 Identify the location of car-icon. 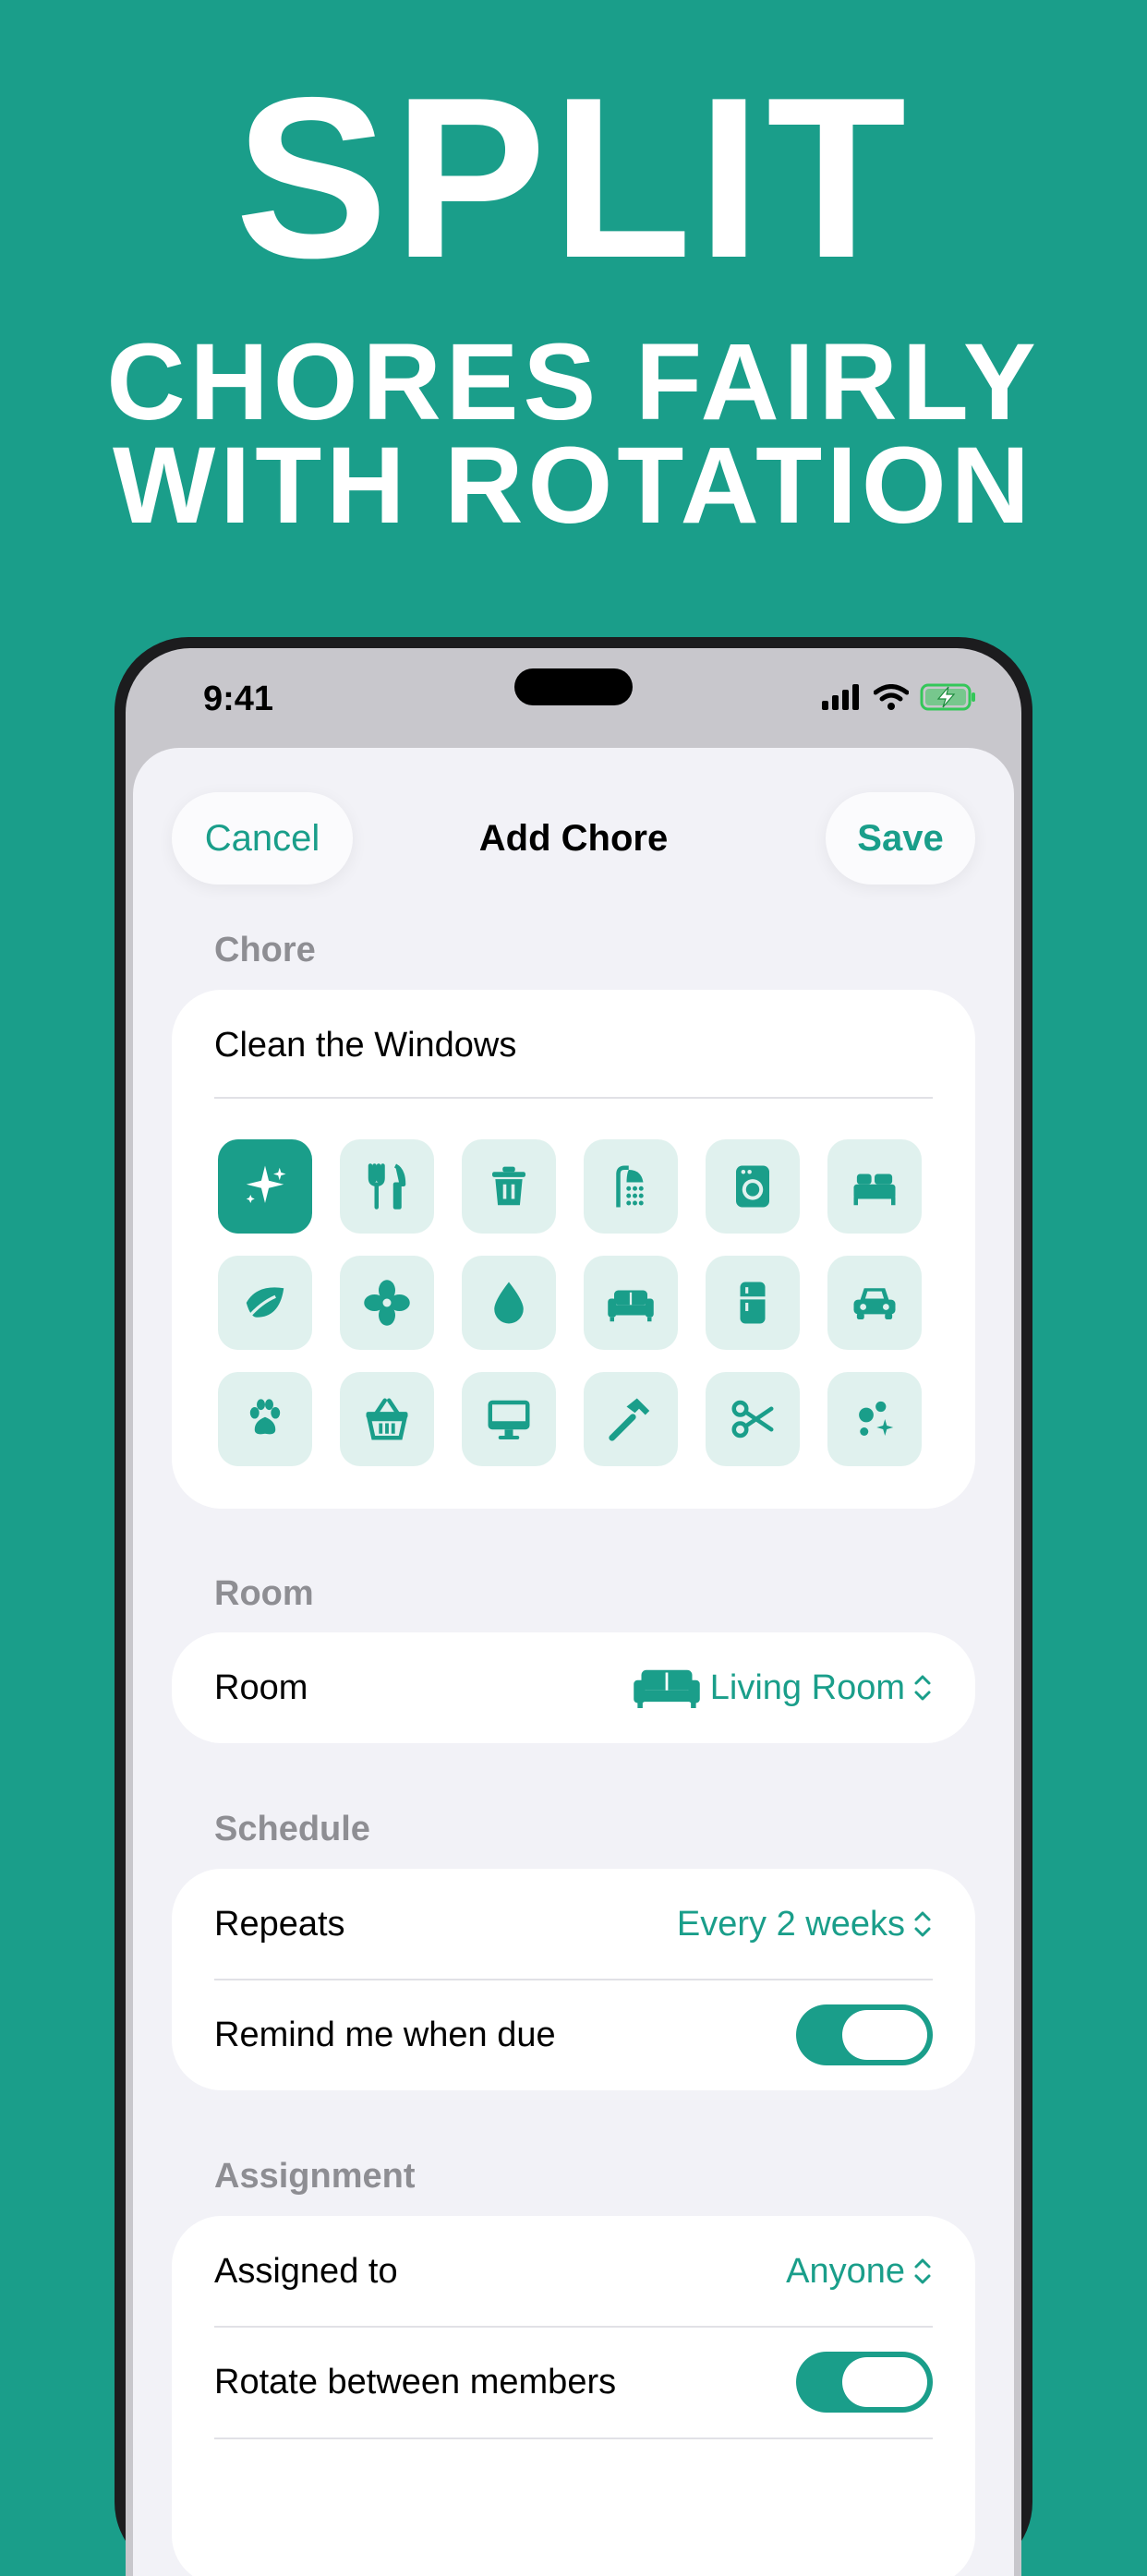
(874, 1303).